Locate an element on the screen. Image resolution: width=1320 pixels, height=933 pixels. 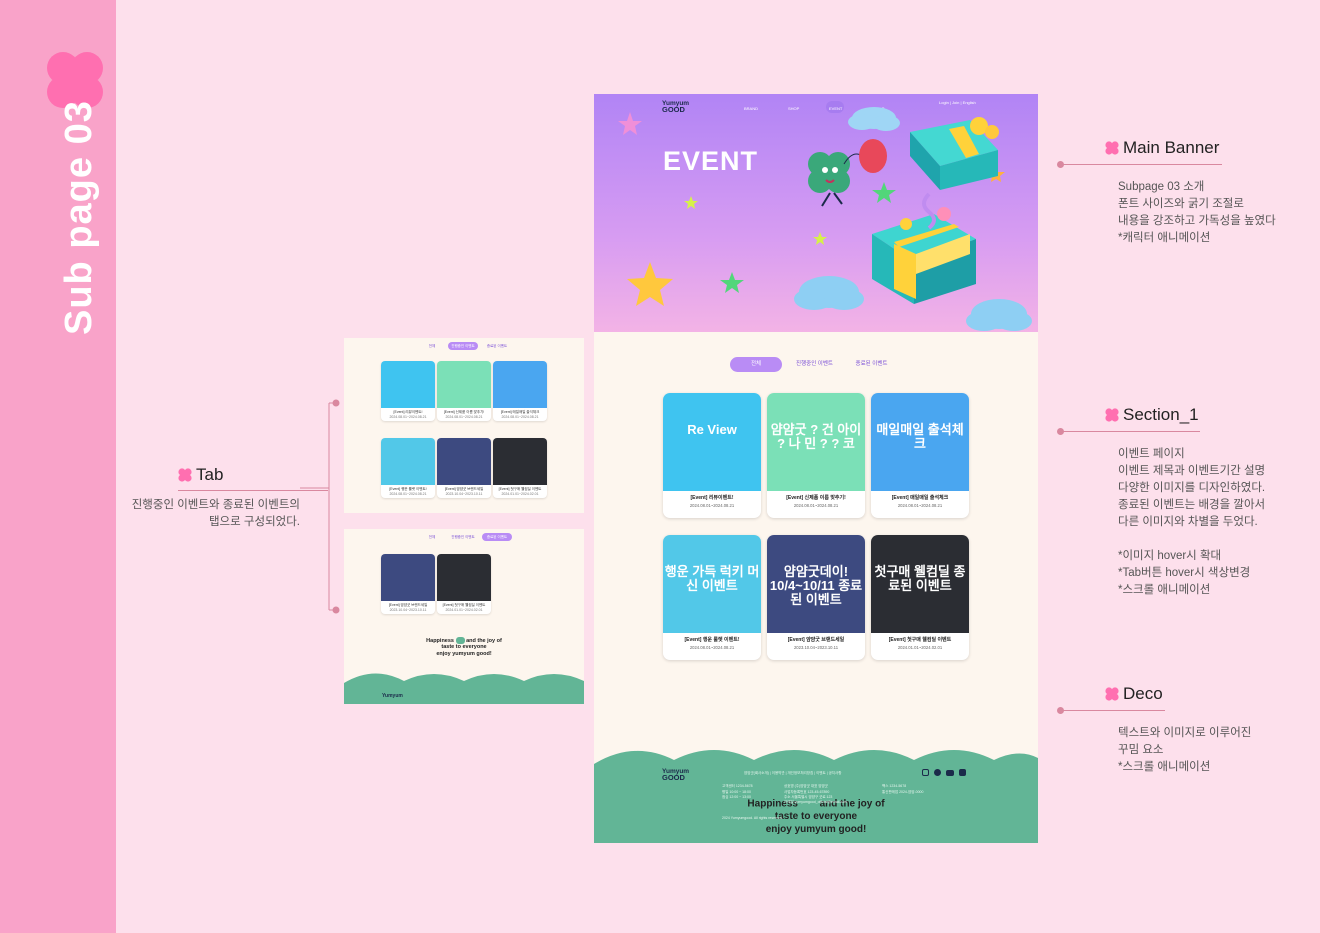
annotation-title: Main Banner is located at coordinates (1171, 147).